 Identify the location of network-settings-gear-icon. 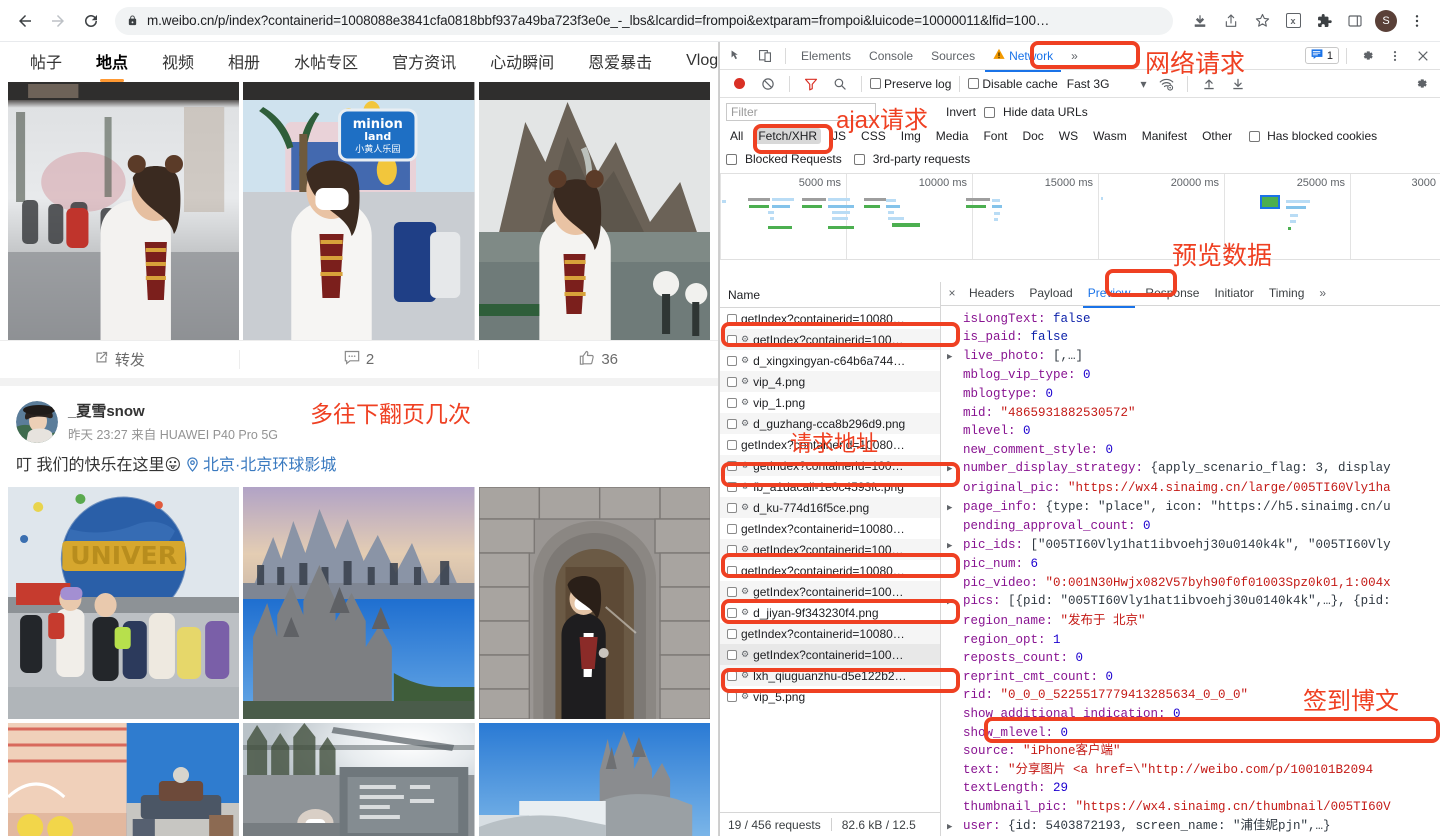
(1421, 84).